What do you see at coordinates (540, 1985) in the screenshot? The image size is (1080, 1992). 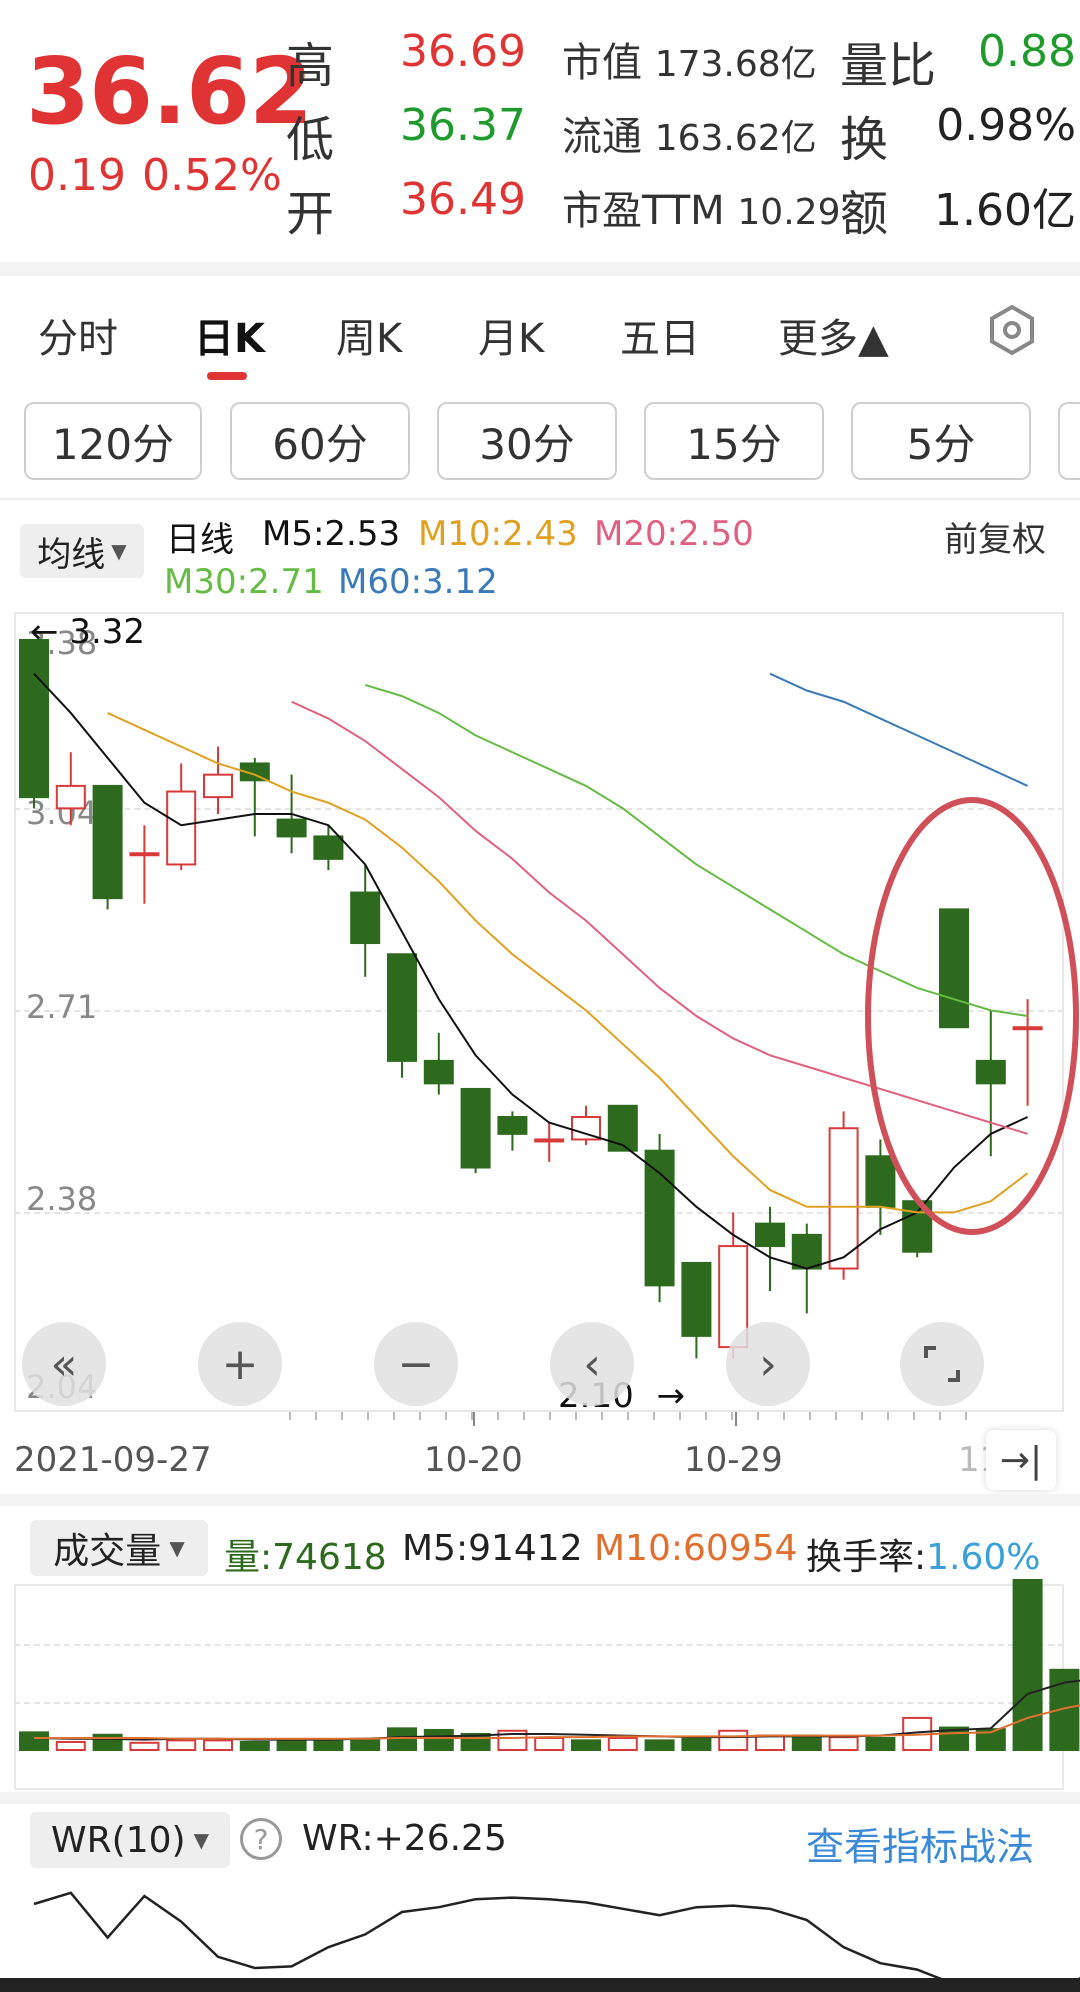 I see `system-nav-bar` at bounding box center [540, 1985].